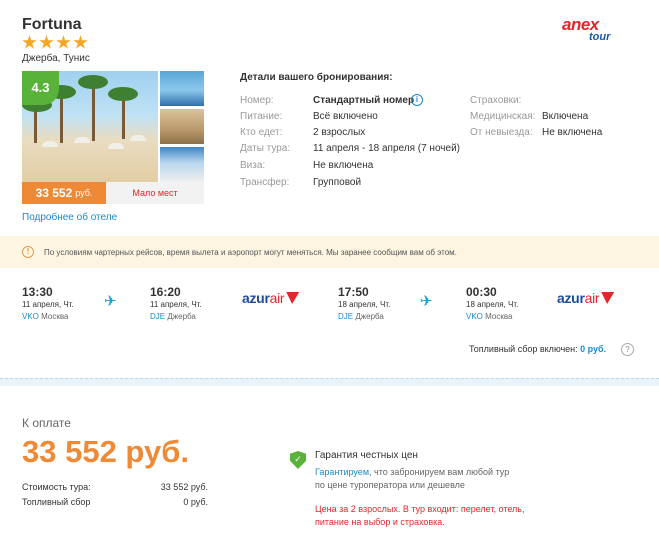 The width and height of the screenshot is (659, 543). Describe the element at coordinates (253, 165) in the screenshot. I see `visa-label: Виза:` at that location.